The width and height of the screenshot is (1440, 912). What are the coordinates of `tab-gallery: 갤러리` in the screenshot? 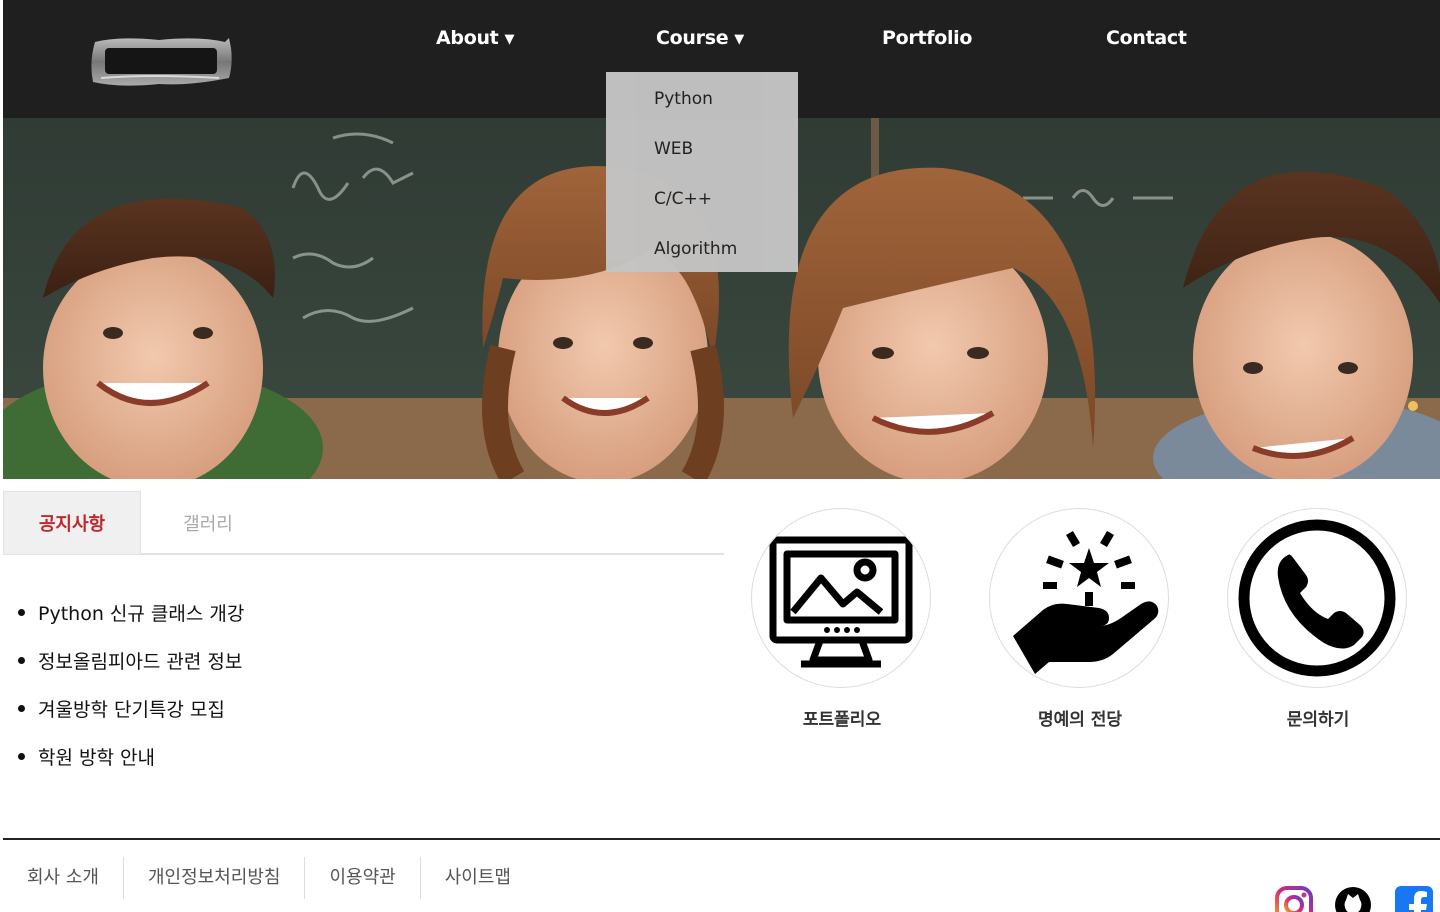 It's located at (208, 522).